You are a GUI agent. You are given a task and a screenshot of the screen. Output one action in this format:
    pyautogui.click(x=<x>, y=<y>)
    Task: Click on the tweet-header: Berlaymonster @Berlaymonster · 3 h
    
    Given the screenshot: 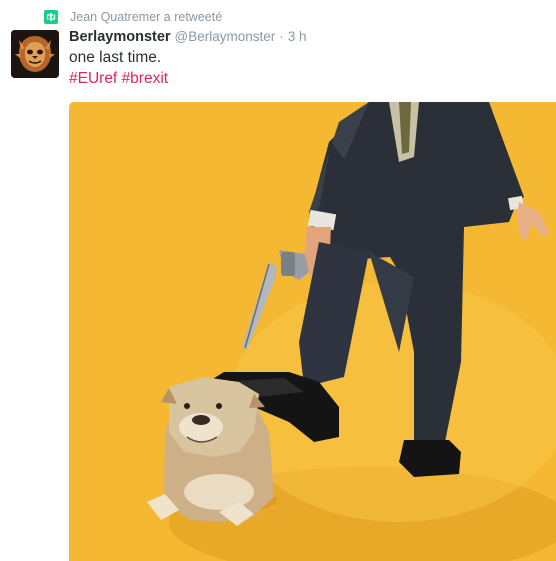 What is the action you would take?
    pyautogui.click(x=188, y=38)
    